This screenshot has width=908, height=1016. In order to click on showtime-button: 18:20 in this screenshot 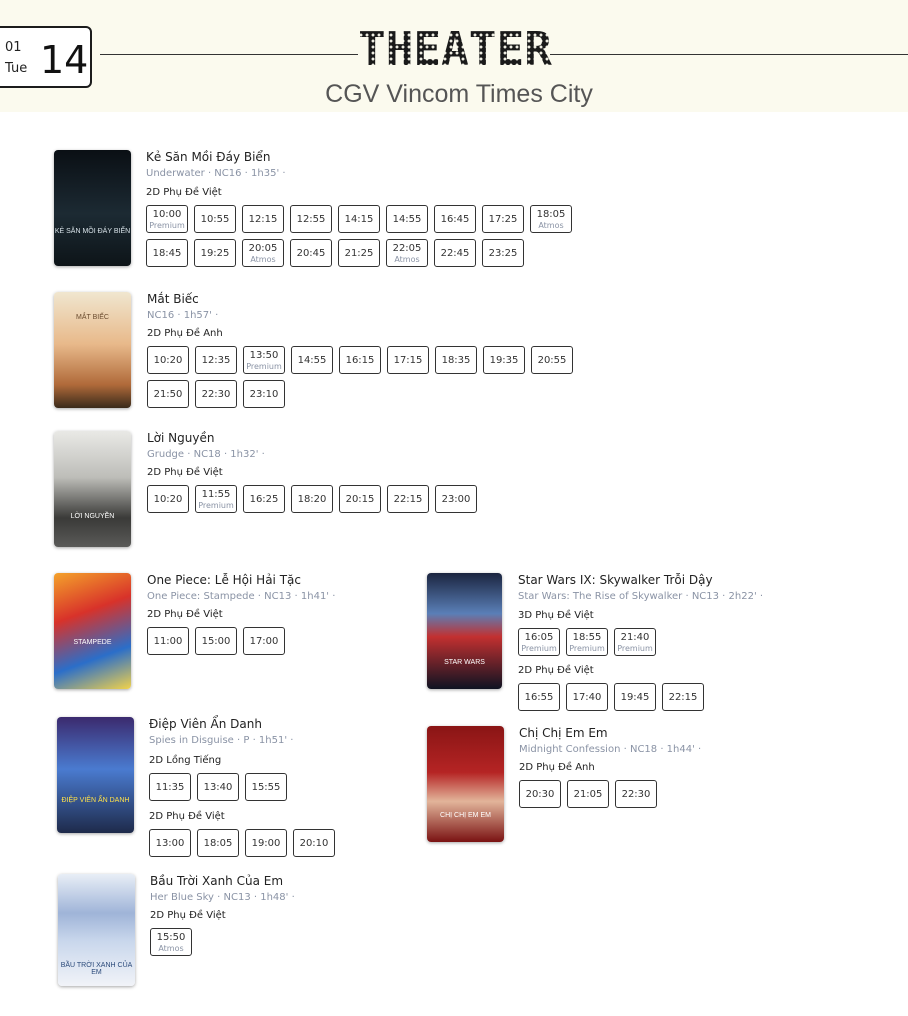, I will do `click(312, 499)`.